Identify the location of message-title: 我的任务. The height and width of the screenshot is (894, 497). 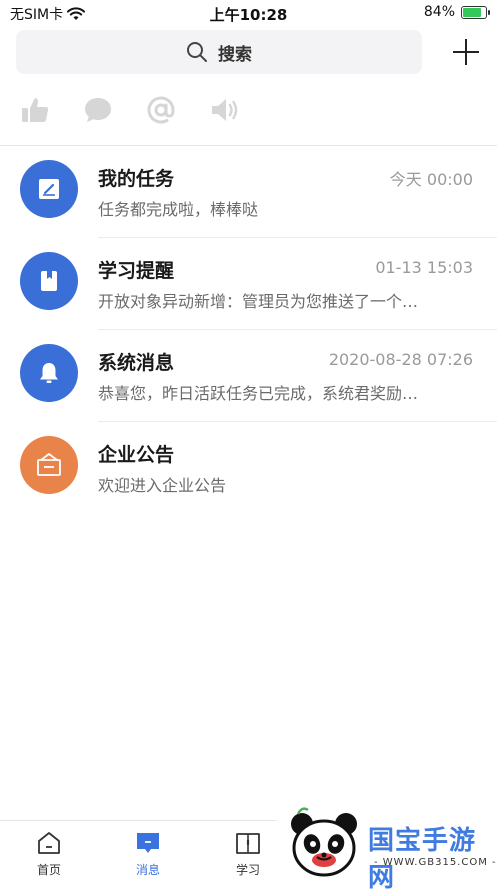
(136, 179).